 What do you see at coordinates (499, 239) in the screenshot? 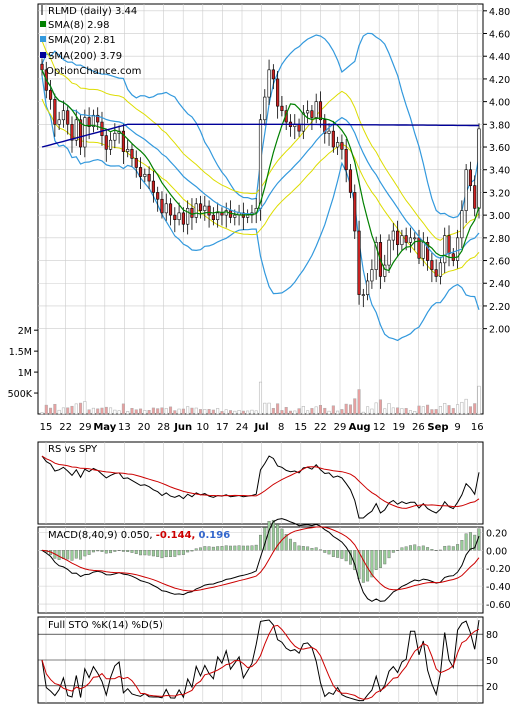
I see `ytick-label: 2.80` at bounding box center [499, 239].